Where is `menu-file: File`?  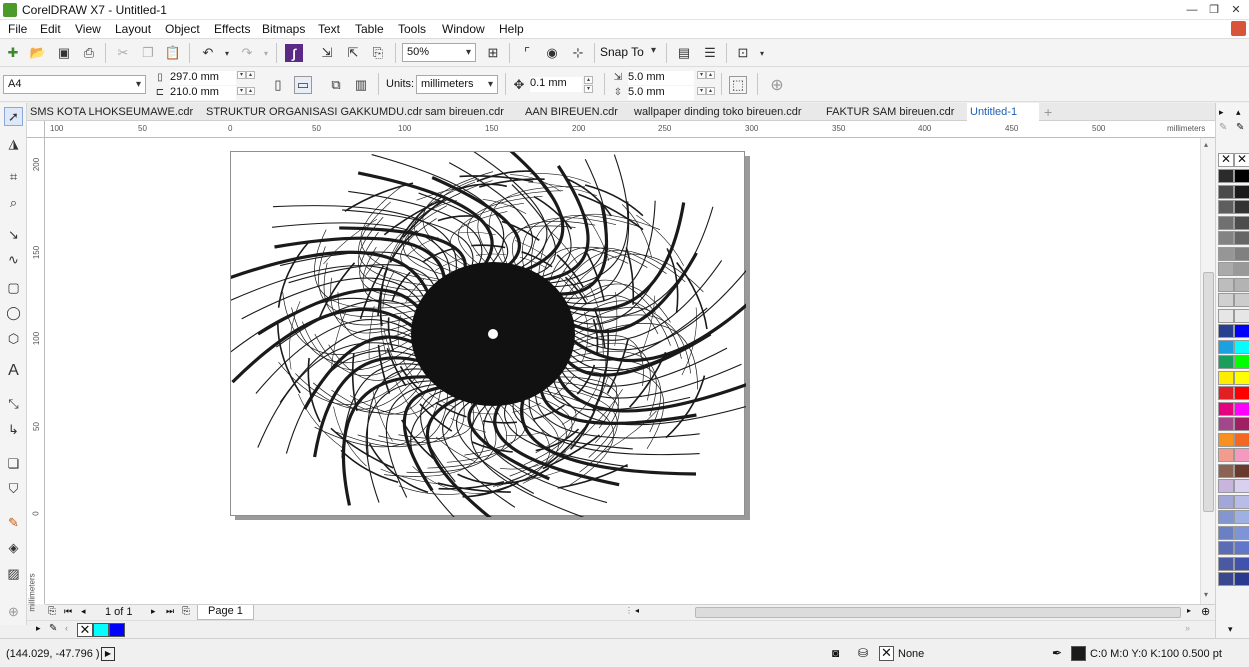 menu-file: File is located at coordinates (17, 29).